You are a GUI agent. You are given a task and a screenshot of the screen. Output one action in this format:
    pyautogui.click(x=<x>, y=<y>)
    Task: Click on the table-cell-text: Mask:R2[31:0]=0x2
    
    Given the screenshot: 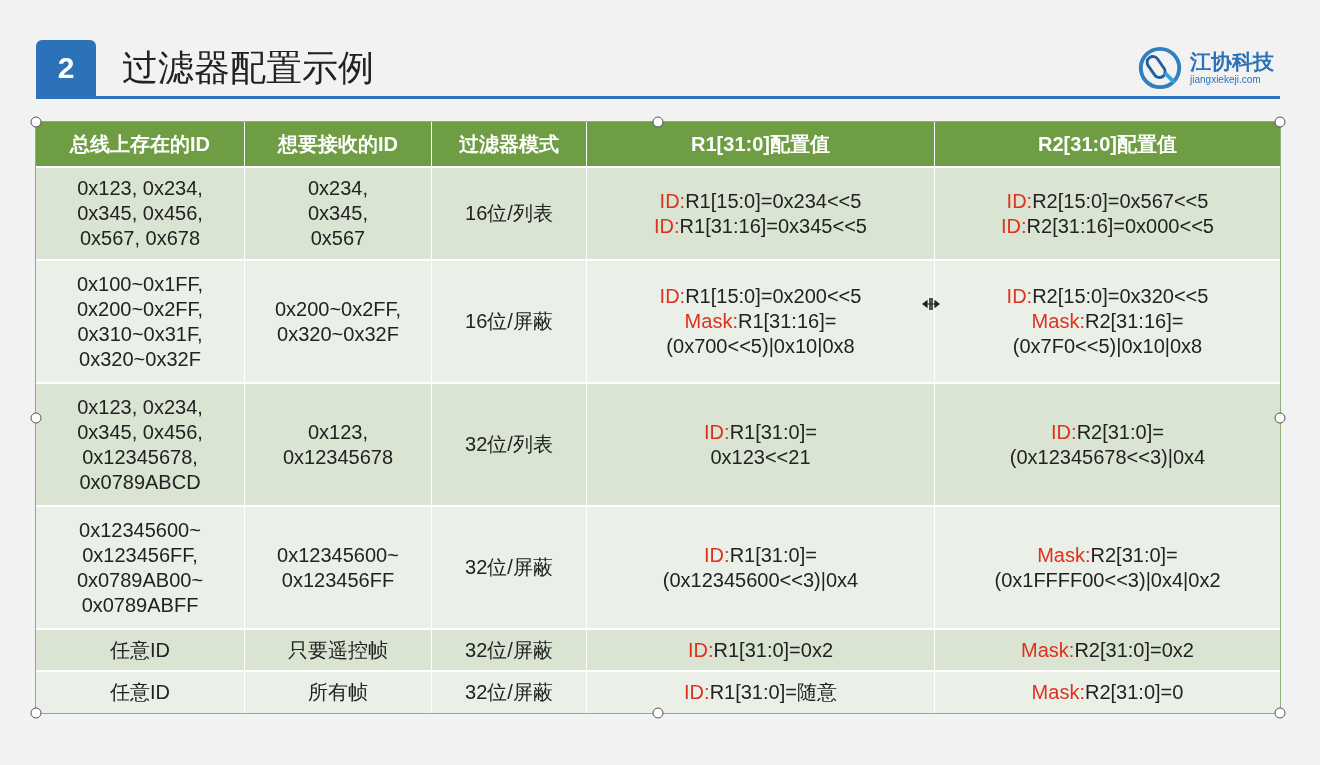 What is the action you would take?
    pyautogui.click(x=1107, y=650)
    